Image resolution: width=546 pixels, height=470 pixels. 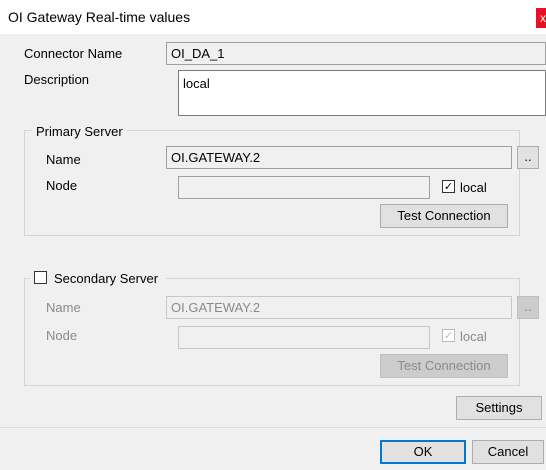 What do you see at coordinates (304, 337) in the screenshot?
I see `secondary-node-field` at bounding box center [304, 337].